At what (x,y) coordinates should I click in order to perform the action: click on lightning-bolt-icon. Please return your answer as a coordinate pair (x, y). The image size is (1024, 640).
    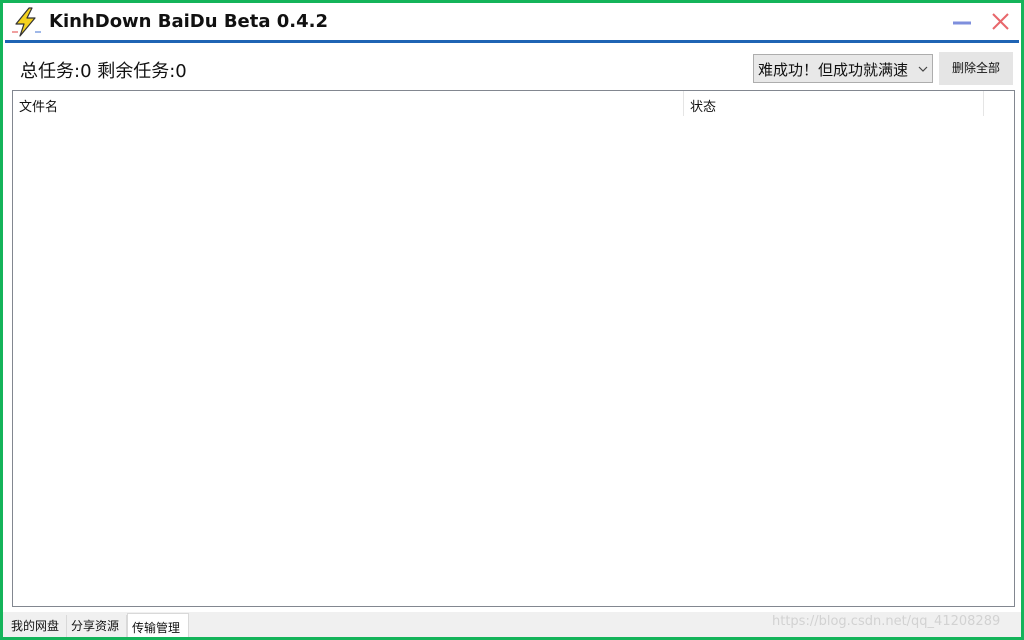
    Looking at the image, I should click on (26, 22).